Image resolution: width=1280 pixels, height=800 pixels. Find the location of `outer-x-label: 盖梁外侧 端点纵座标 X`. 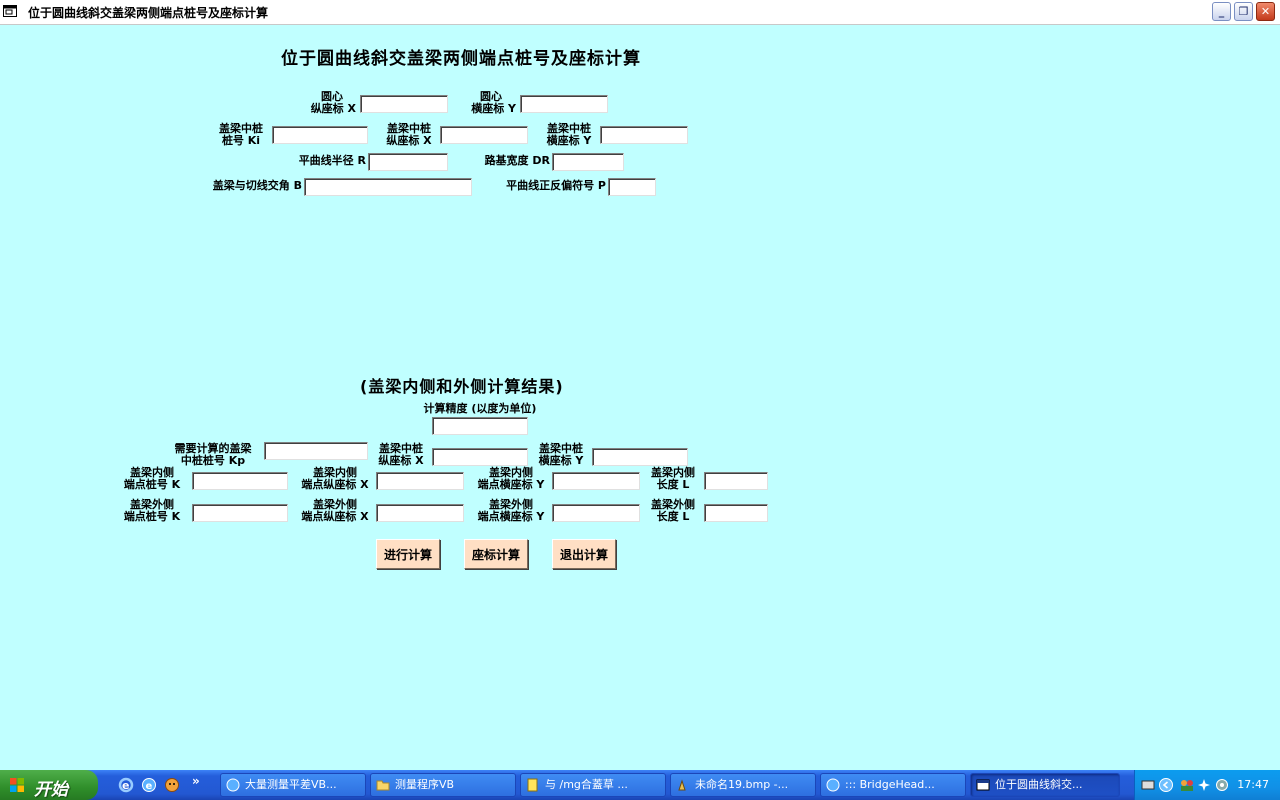

outer-x-label: 盖梁外侧 端点纵座标 X is located at coordinates (335, 510).